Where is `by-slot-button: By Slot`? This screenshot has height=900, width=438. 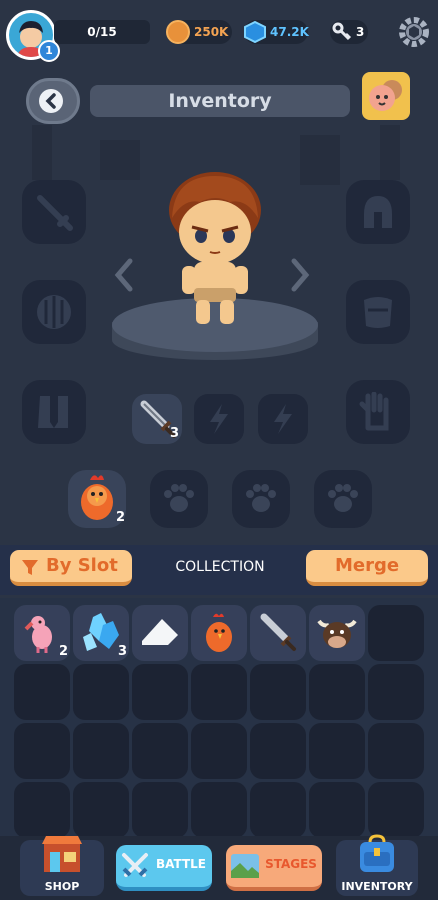 by-slot-button: By Slot is located at coordinates (71, 568).